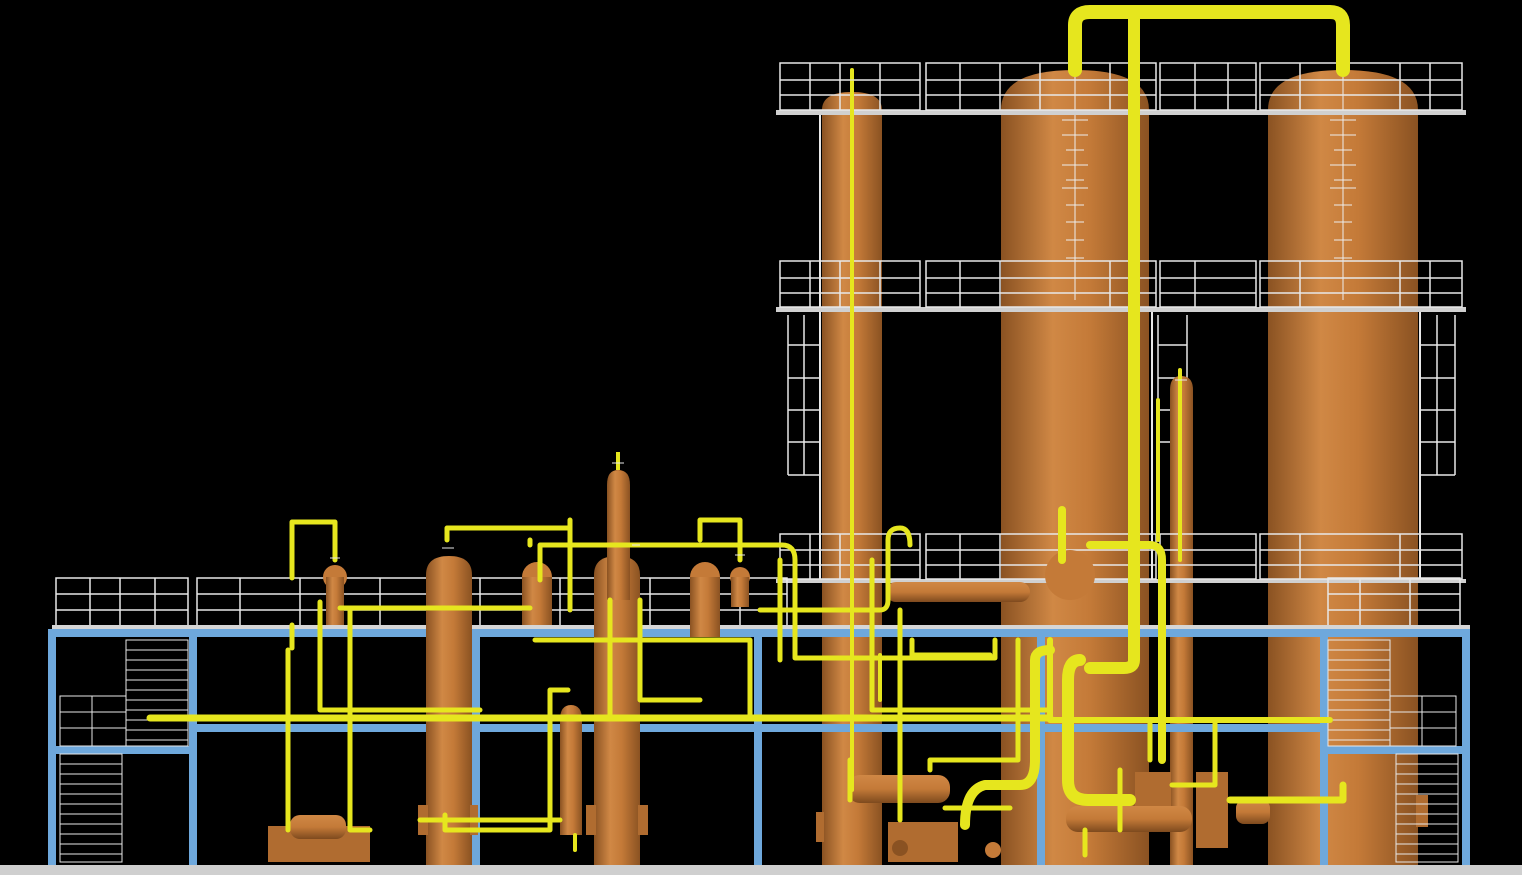 The height and width of the screenshot is (875, 1522). I want to click on side-frame-right, so click(1438, 395).